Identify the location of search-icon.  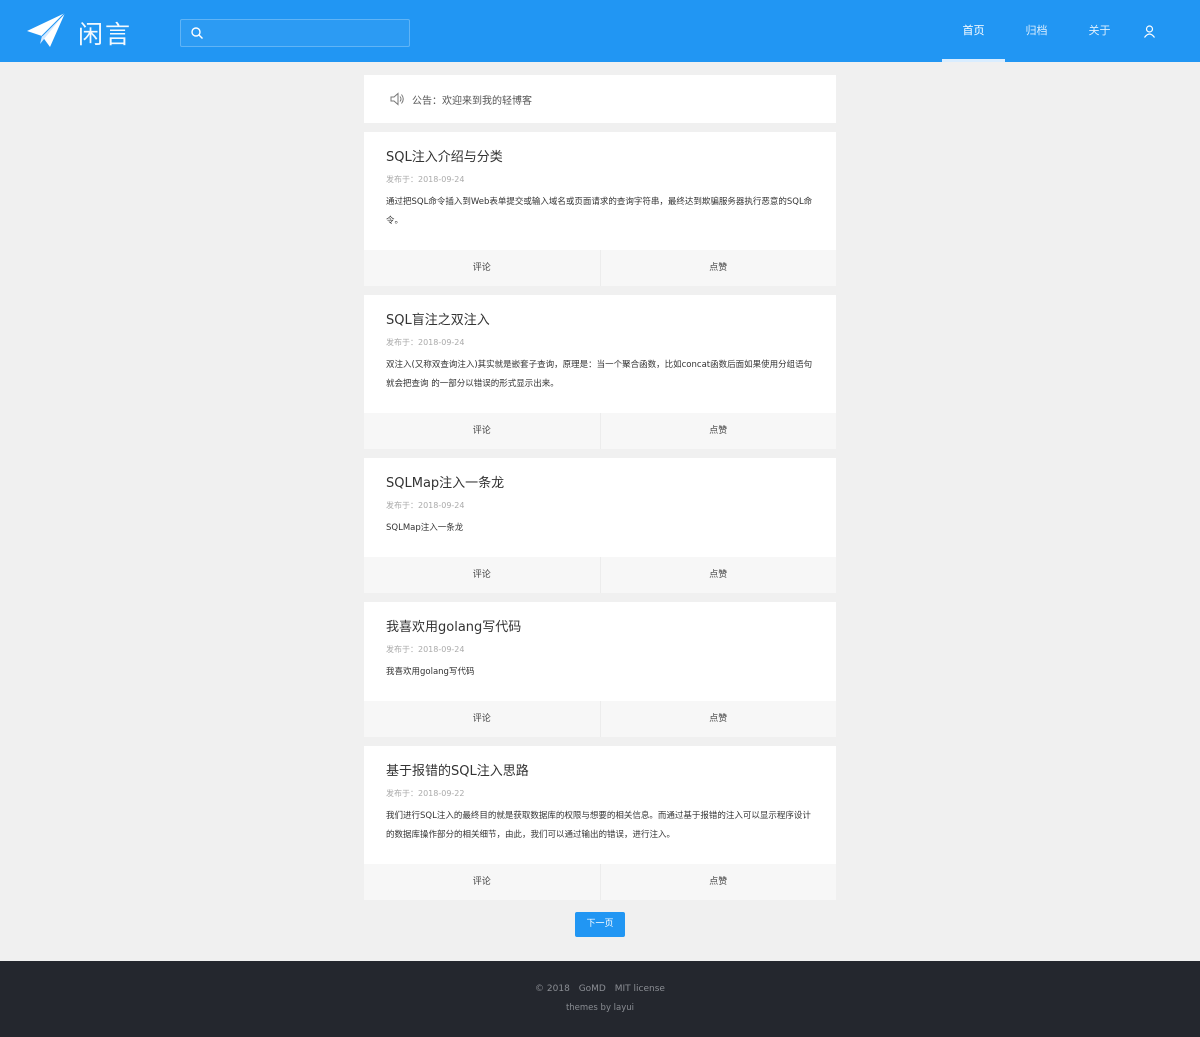
(197, 33).